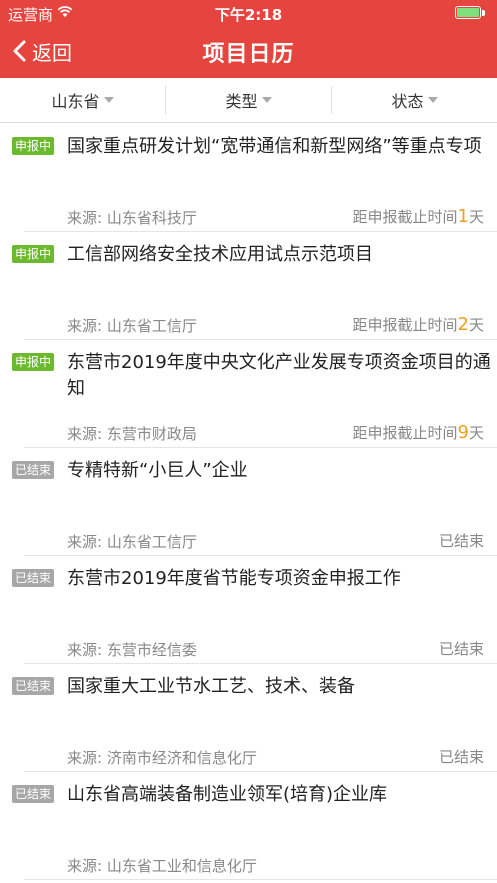  I want to click on item-title: 国家重大工业节水工艺、技术、装备, so click(211, 686).